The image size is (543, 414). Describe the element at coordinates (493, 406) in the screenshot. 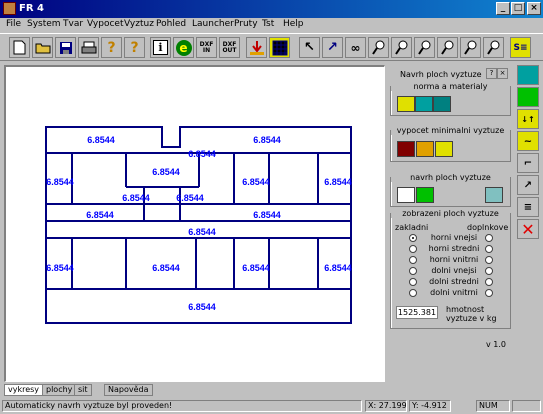

I see `status-num-lock: NUM` at that location.